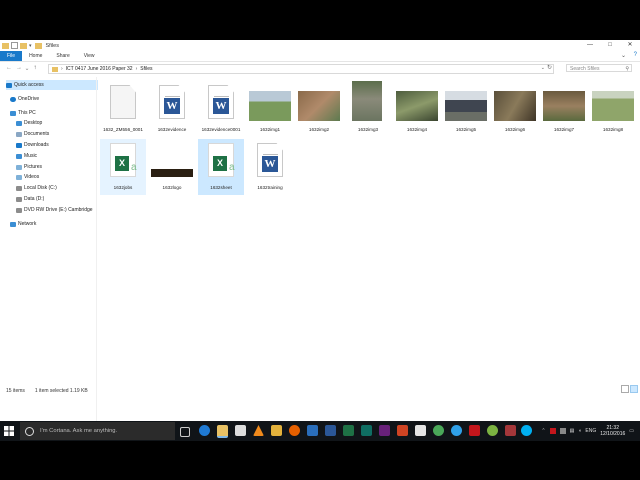  I want to click on excel-icon, so click(348, 430).